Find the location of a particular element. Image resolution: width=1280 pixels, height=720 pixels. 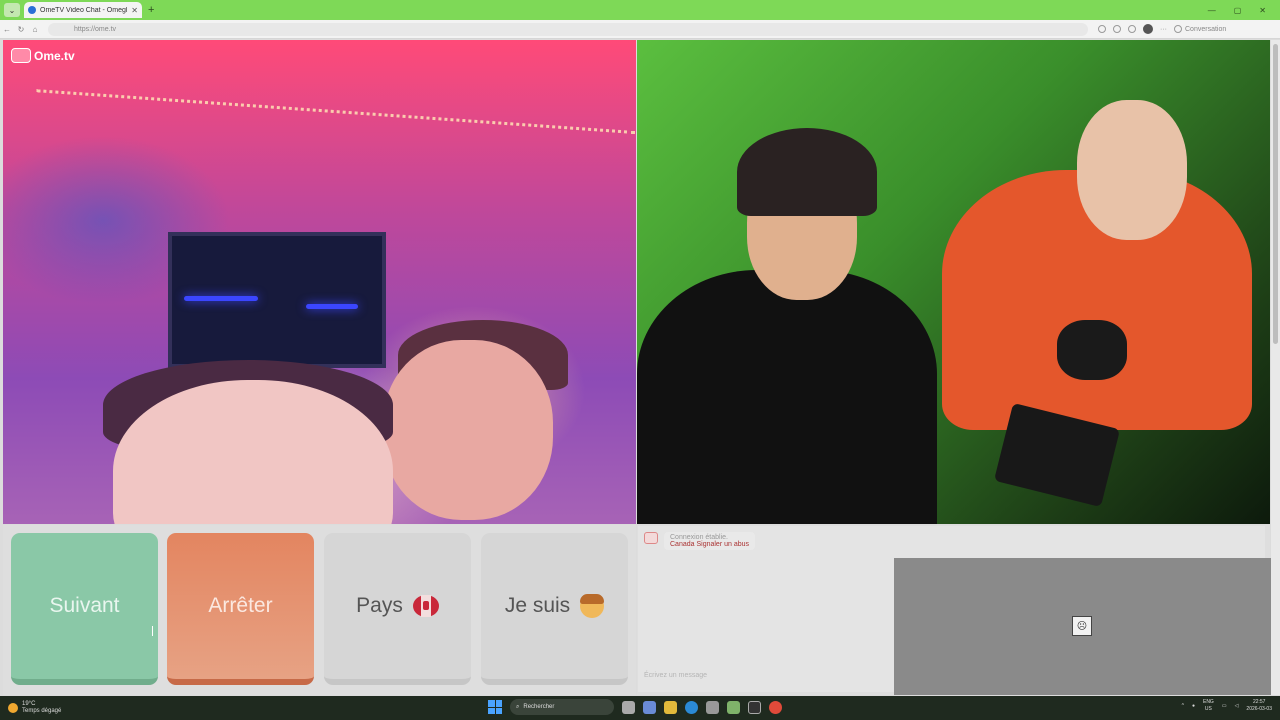

vpn-icon is located at coordinates (733, 707).